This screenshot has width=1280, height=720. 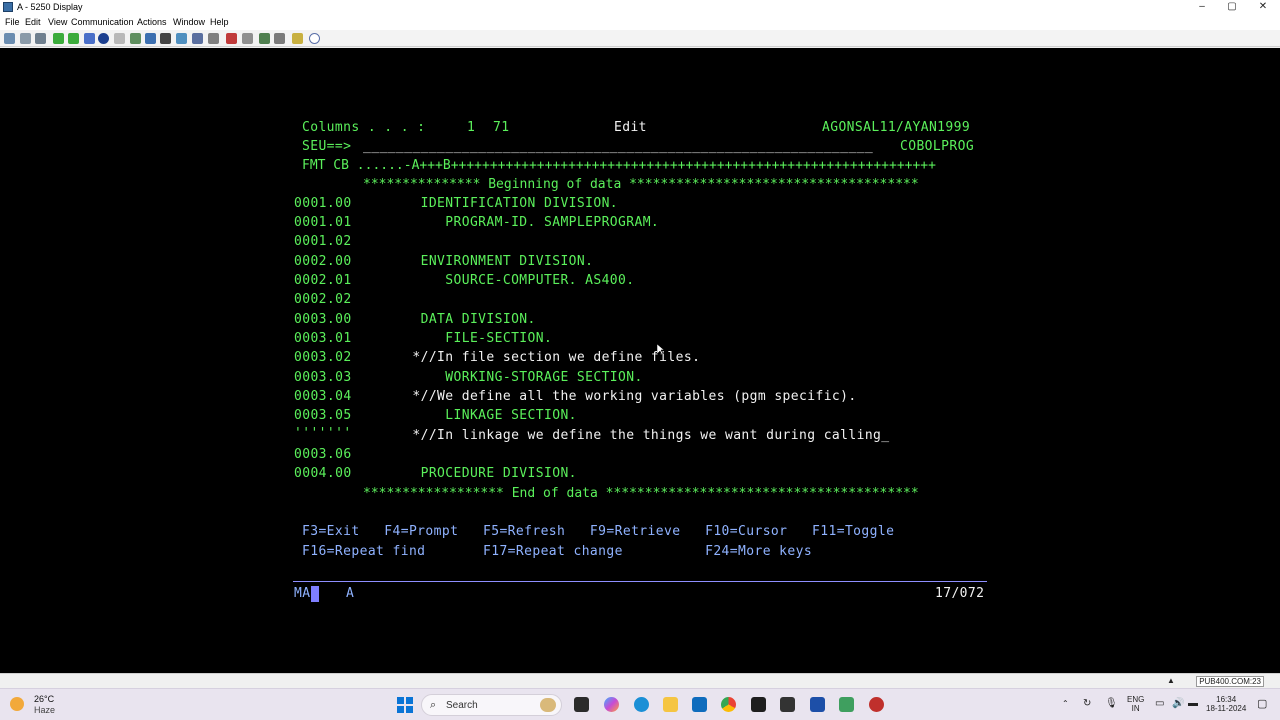 What do you see at coordinates (1263, 7) in the screenshot?
I see `close-button: ✕` at bounding box center [1263, 7].